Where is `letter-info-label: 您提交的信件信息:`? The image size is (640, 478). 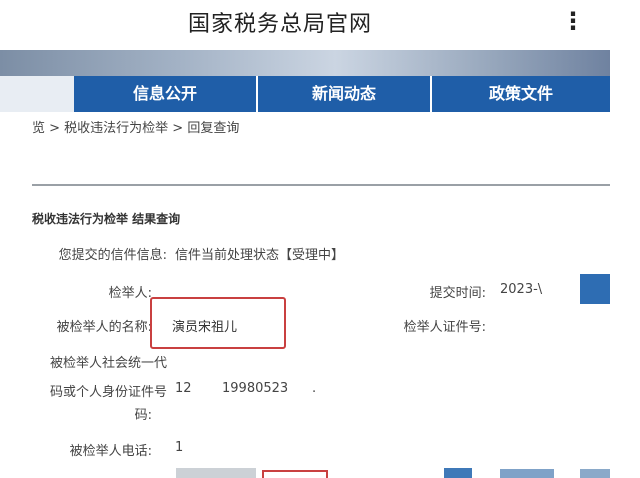
letter-info-label: 您提交的信件信息: is located at coordinates (112, 255).